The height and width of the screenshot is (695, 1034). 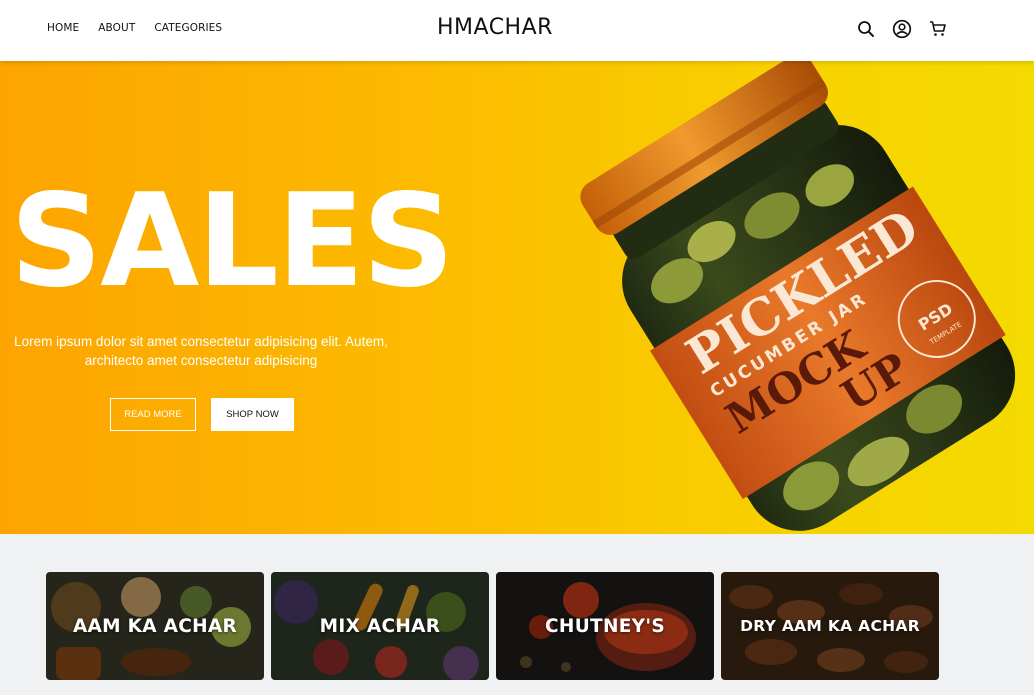 What do you see at coordinates (63, 28) in the screenshot?
I see `nav-home: HOME` at bounding box center [63, 28].